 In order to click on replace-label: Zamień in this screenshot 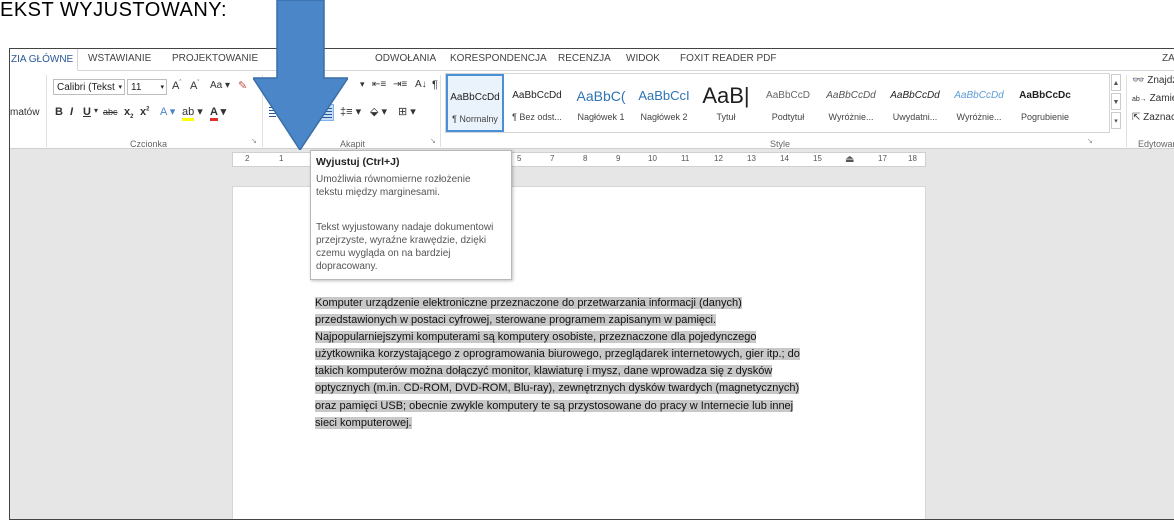, I will do `click(1161, 98)`.